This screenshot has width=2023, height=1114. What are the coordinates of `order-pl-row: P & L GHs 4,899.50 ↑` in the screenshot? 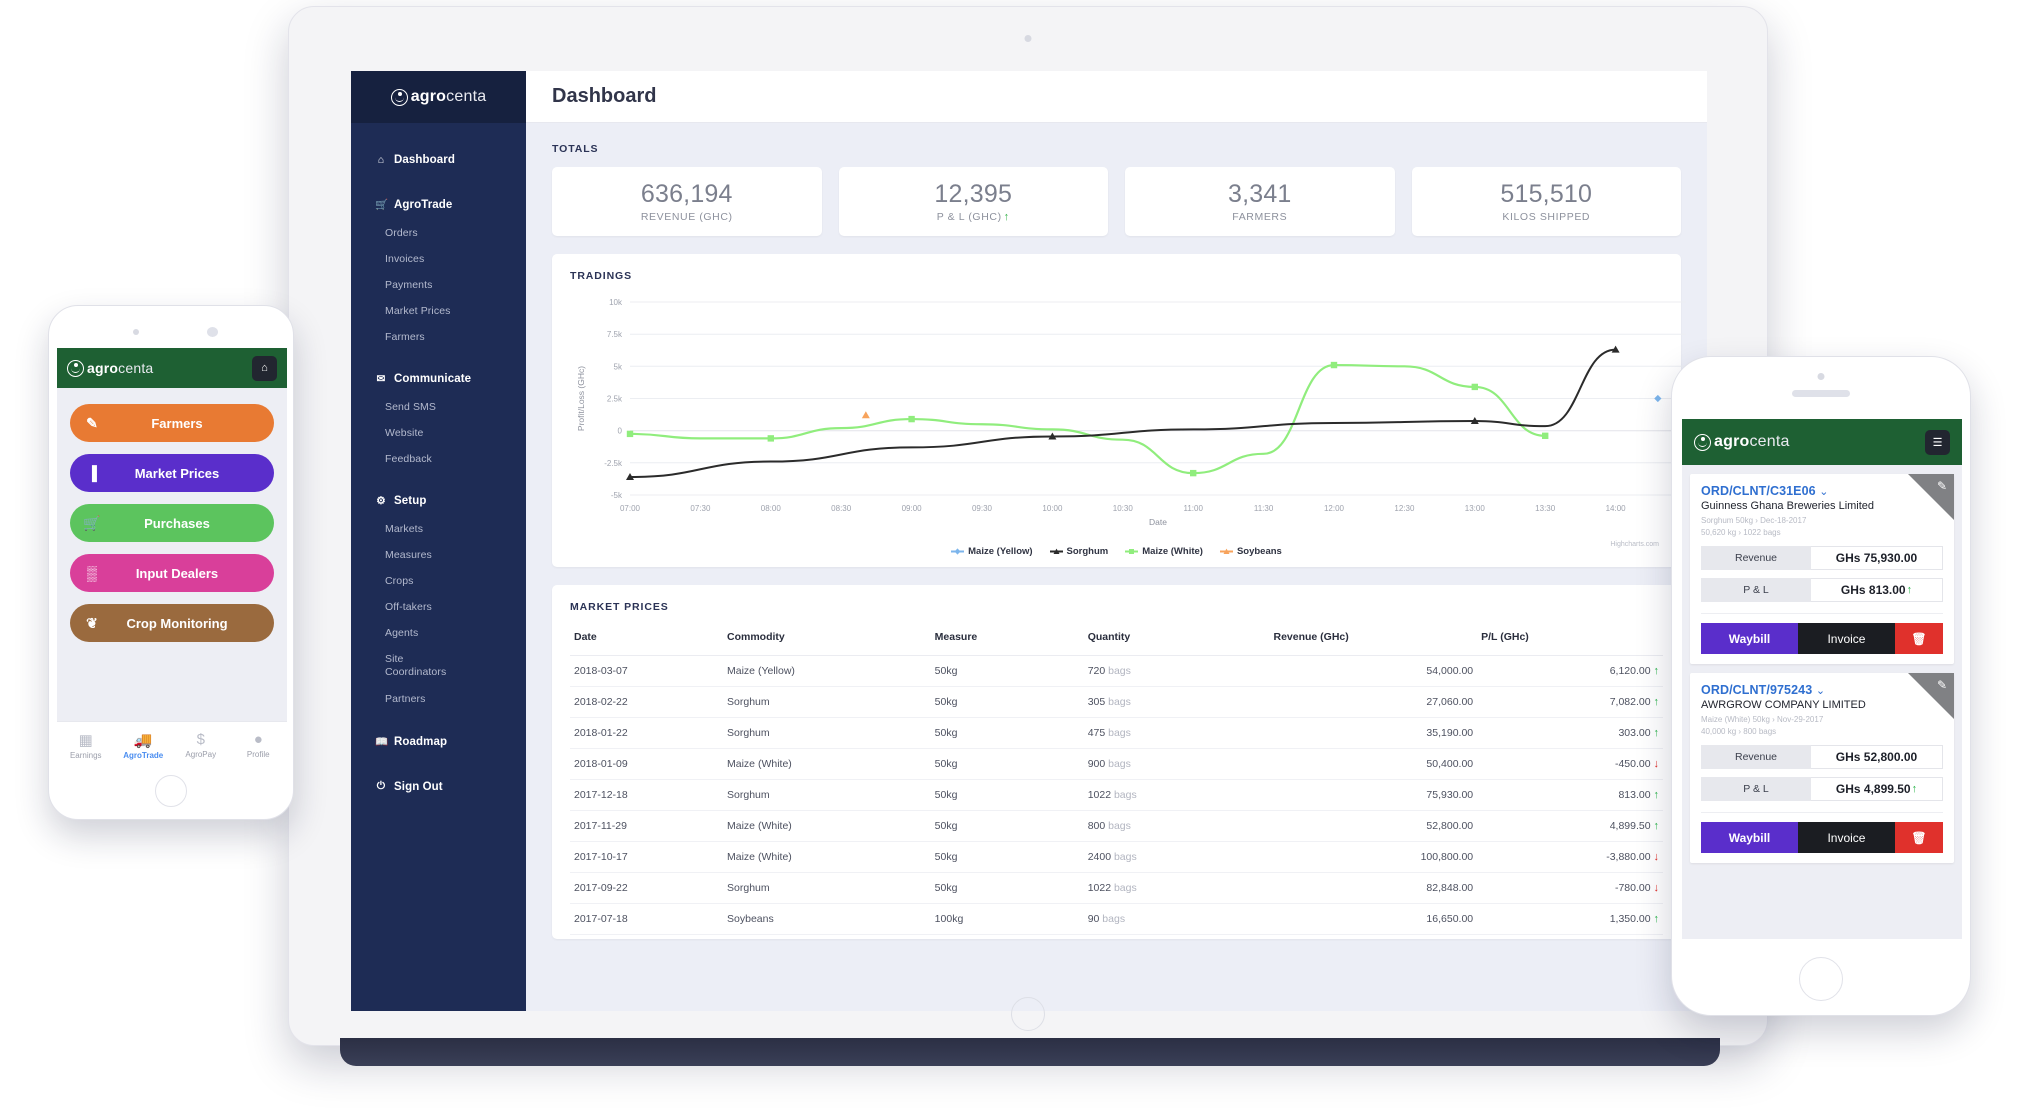 It's located at (1822, 789).